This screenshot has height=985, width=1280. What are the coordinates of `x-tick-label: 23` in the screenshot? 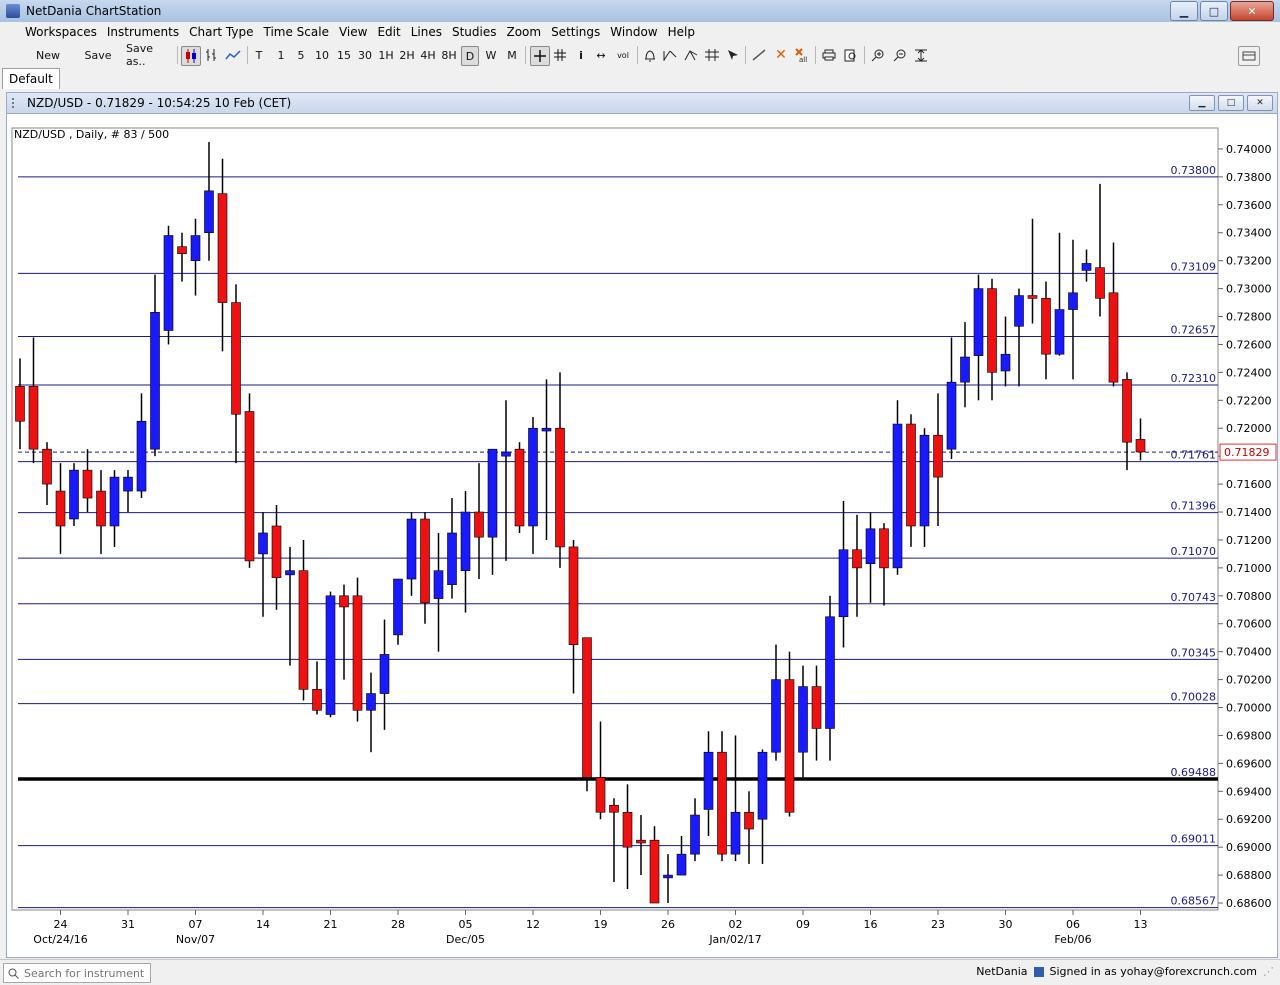 It's located at (938, 924).